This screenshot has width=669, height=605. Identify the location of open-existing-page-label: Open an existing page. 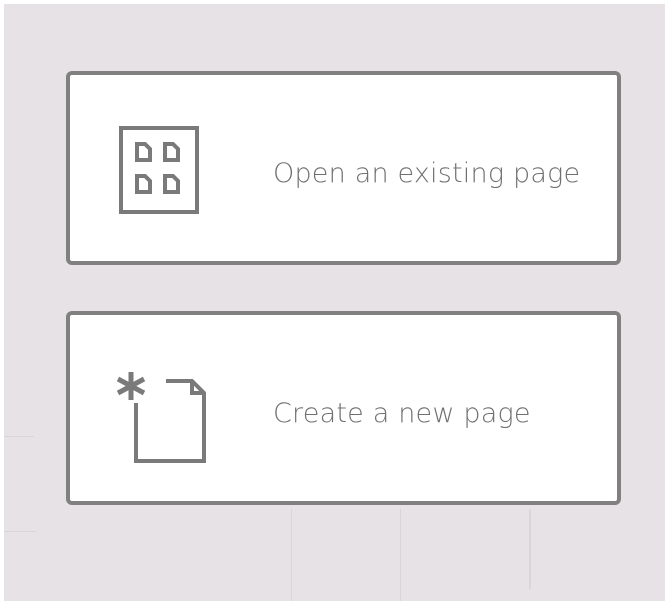
(427, 173).